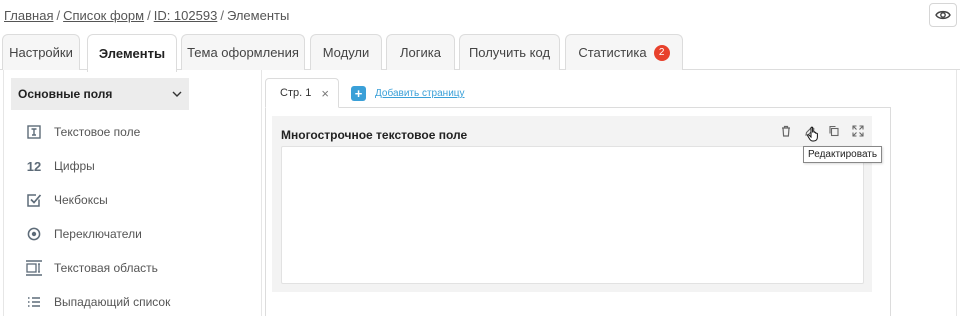 The width and height of the screenshot is (960, 316). I want to click on page-tab-1: Стр. 1 ×, so click(302, 93).